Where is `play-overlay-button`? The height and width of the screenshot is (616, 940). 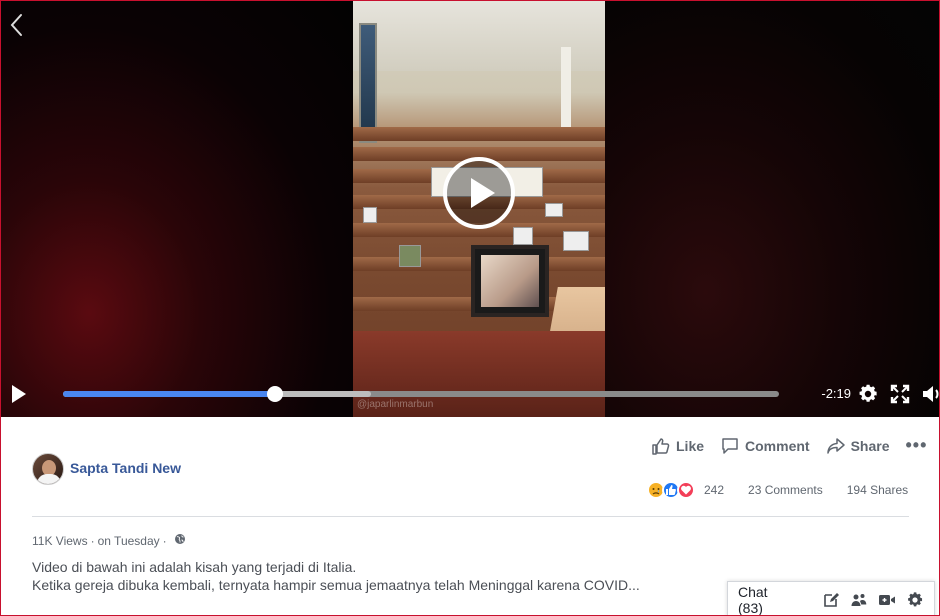
play-overlay-button is located at coordinates (479, 193).